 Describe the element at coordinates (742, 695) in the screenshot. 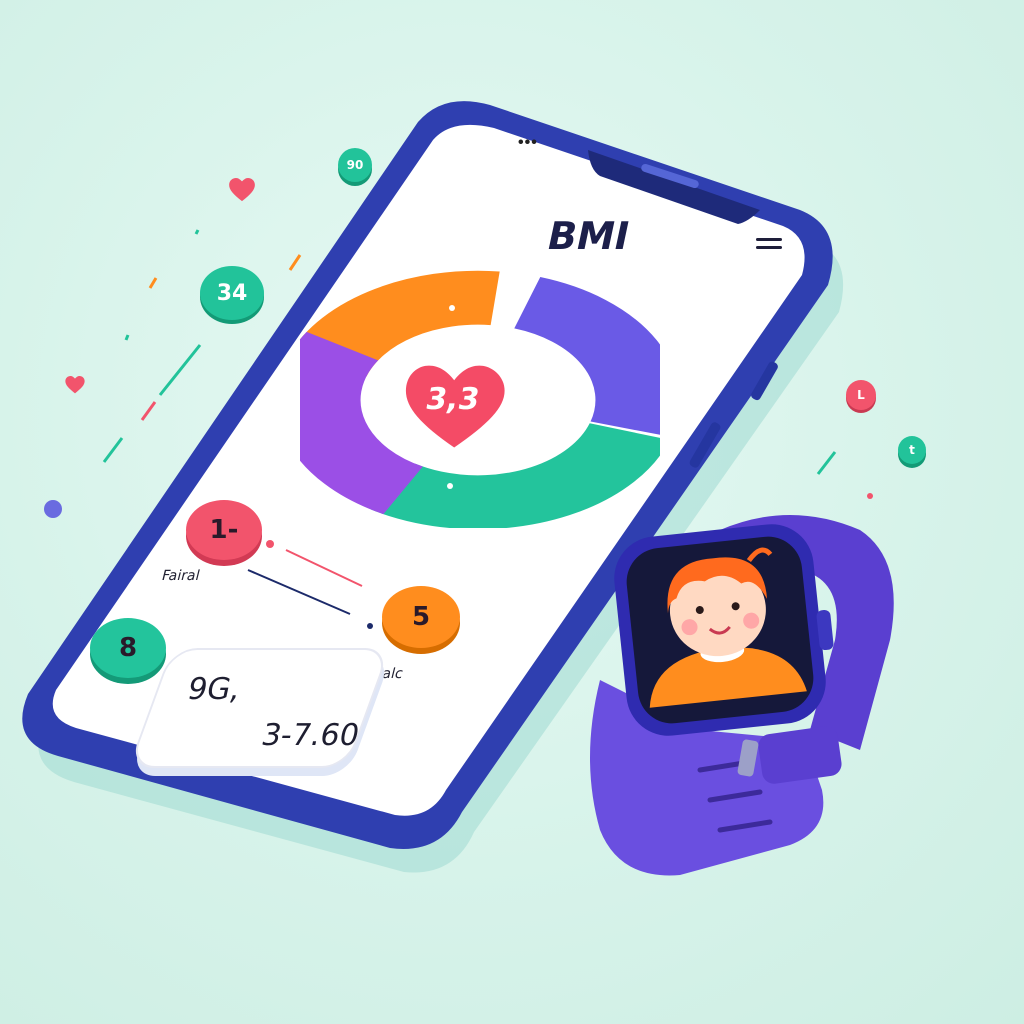

I see `smart-watch` at that location.